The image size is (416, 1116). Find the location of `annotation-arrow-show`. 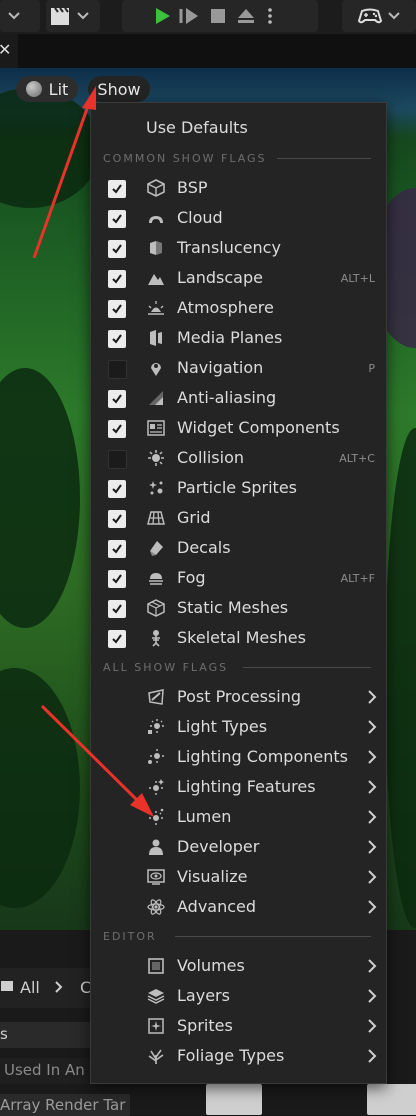

annotation-arrow-show is located at coordinates (64, 172).